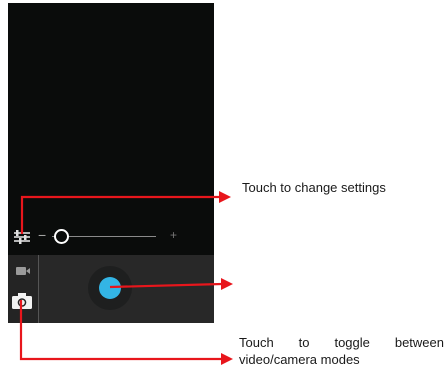  I want to click on settings-callout-text: Touch to change settings, so click(314, 187).